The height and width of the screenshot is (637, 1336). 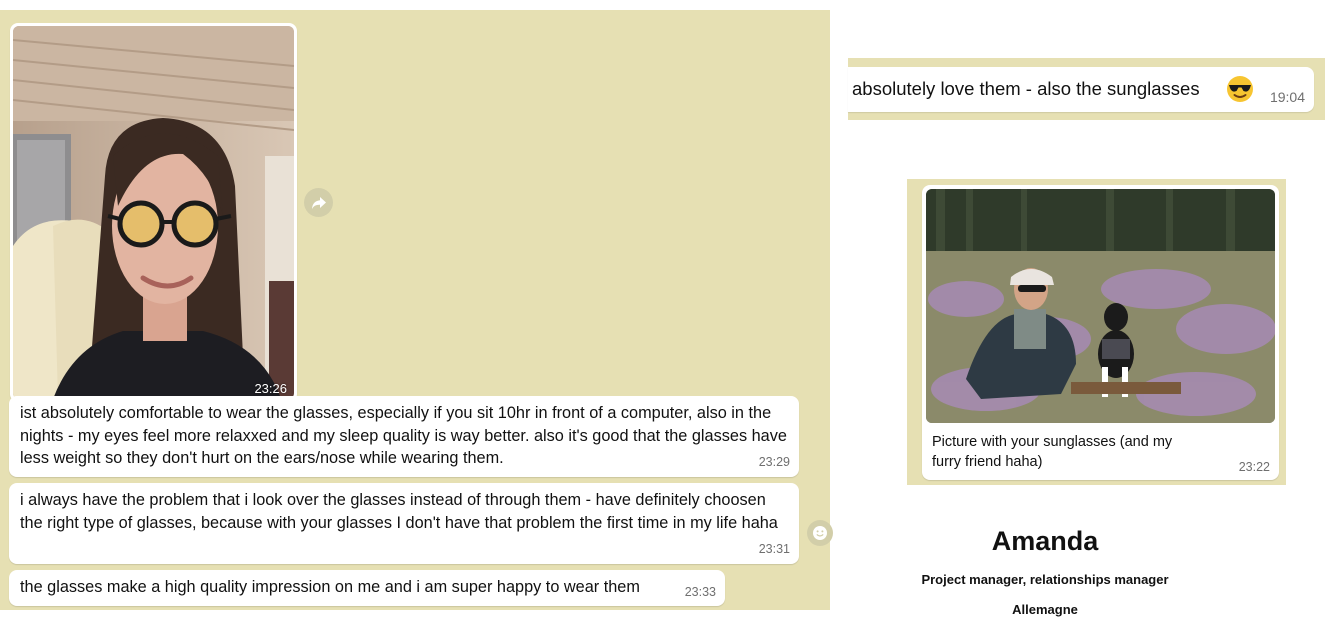 I want to click on forward-button, so click(x=318, y=202).